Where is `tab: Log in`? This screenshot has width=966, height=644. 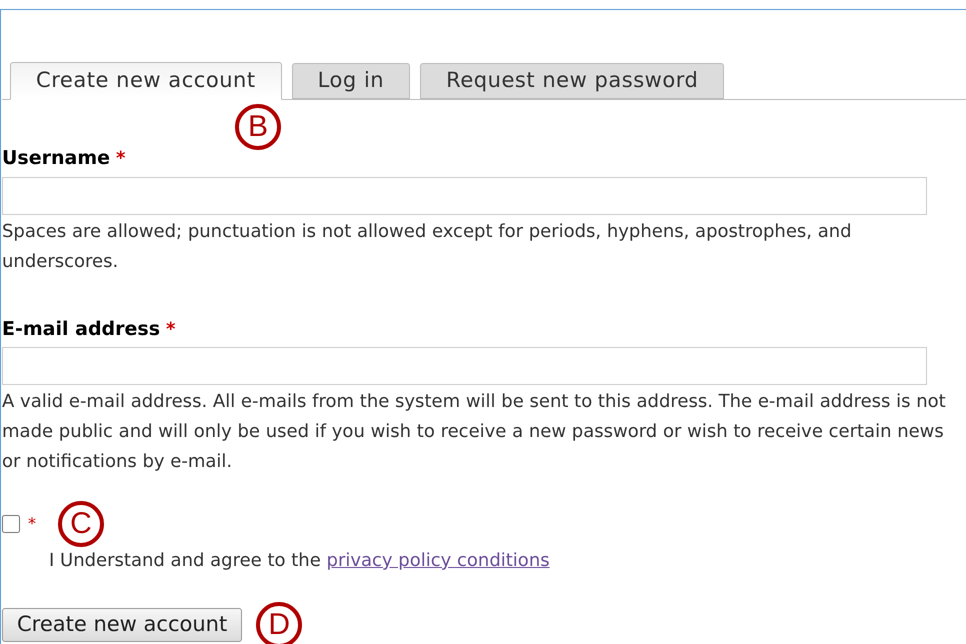
tab: Log in is located at coordinates (351, 81).